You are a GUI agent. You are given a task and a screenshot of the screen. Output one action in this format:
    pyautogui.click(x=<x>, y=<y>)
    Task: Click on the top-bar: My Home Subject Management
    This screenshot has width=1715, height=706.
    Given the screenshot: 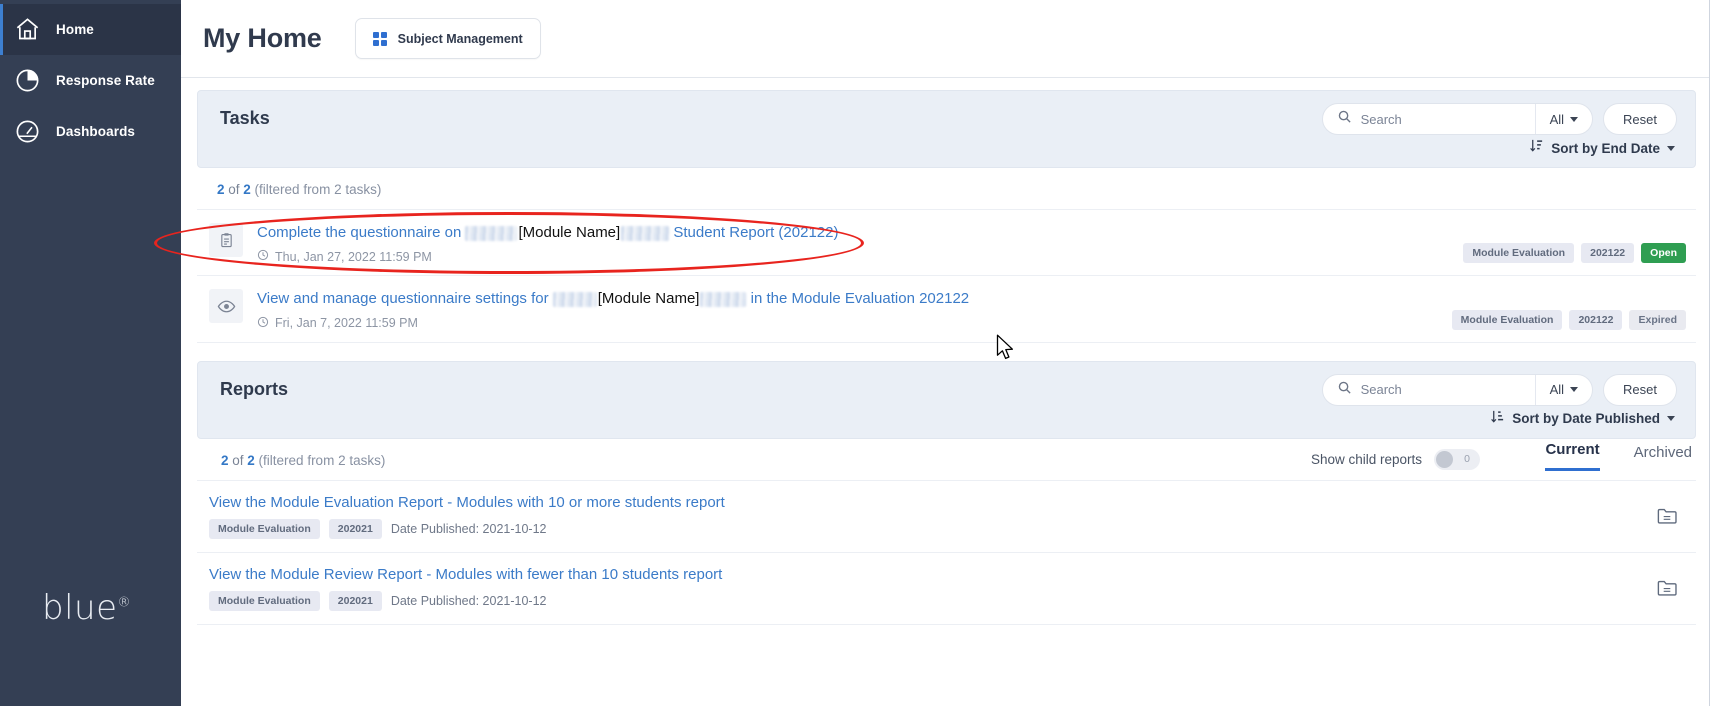 What is the action you would take?
    pyautogui.click(x=946, y=39)
    